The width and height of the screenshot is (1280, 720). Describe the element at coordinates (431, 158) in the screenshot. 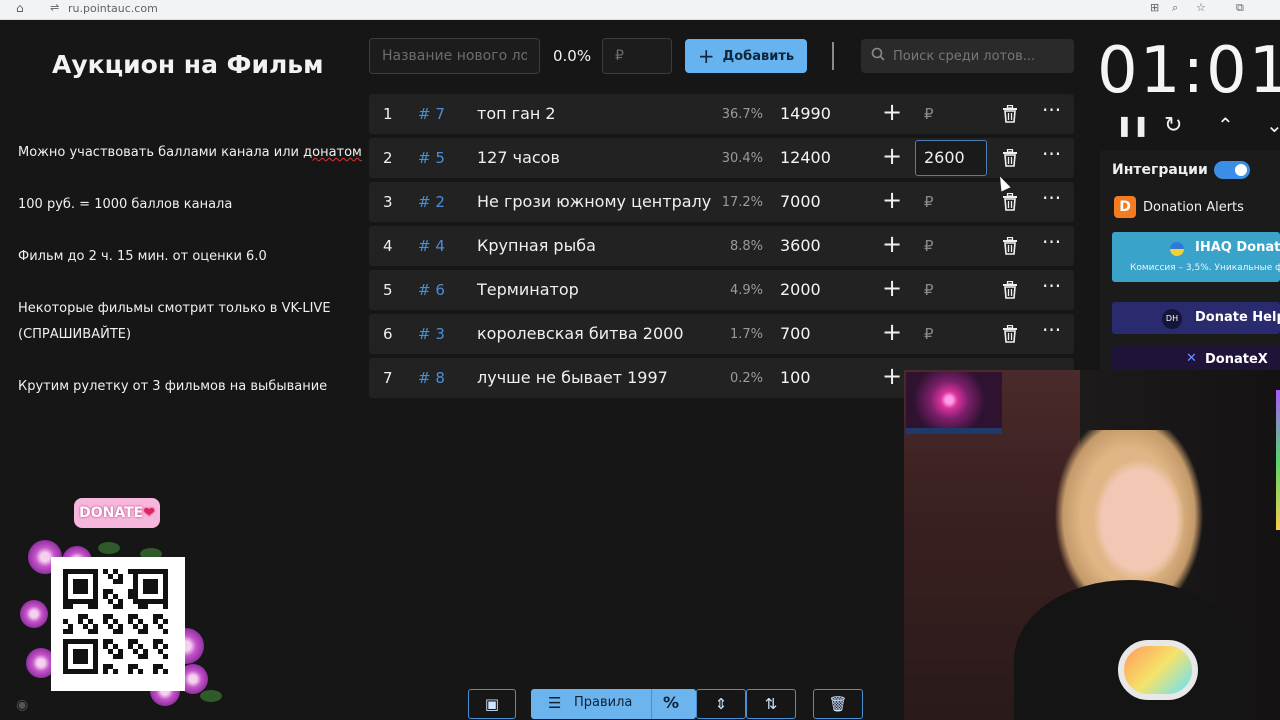

I see `lot-id: # 5` at that location.